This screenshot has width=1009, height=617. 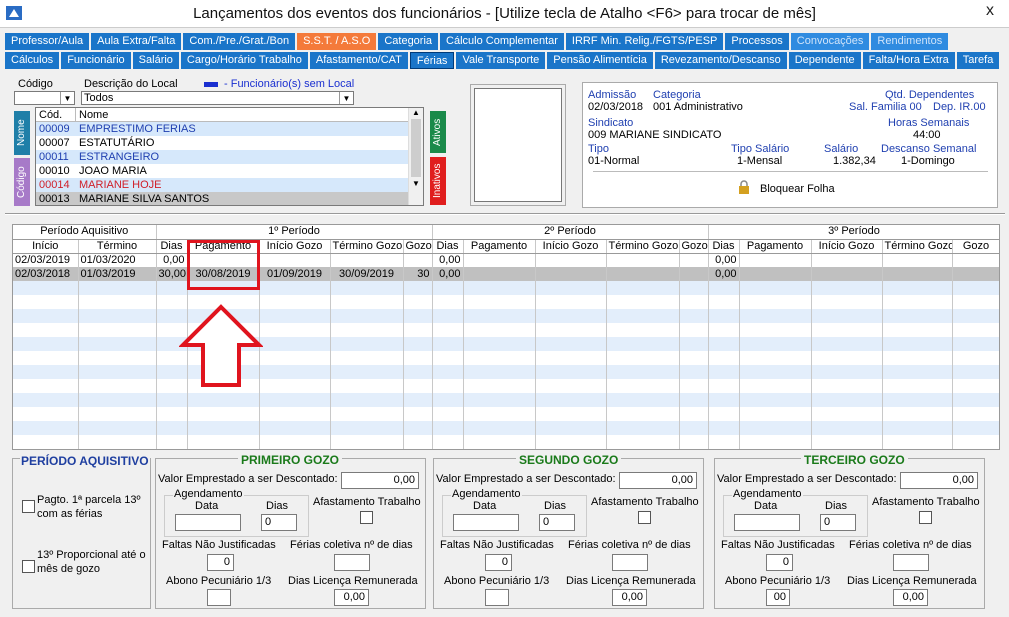 I want to click on proporcional-checkbox, so click(x=28, y=566).